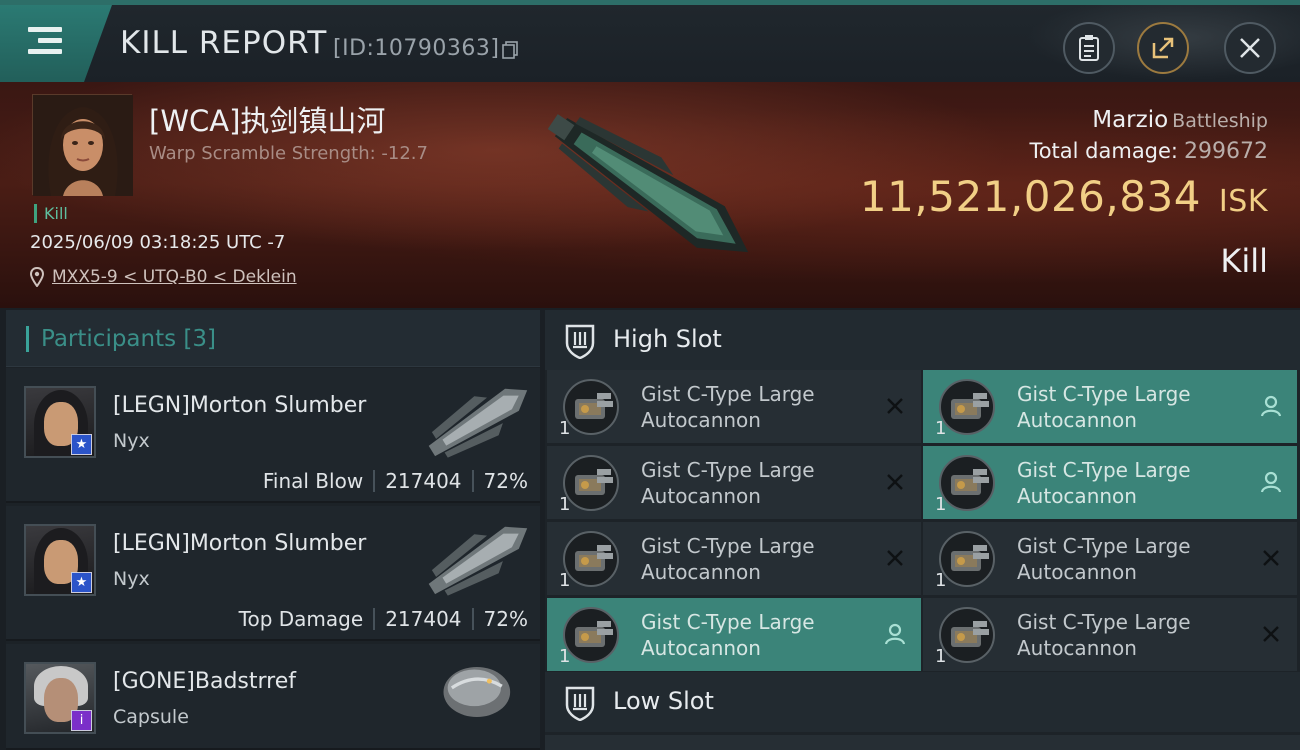 This screenshot has height=750, width=1300. I want to click on kill-timestamp: 2025/06/09 03:18:25 UTC -7, so click(158, 242).